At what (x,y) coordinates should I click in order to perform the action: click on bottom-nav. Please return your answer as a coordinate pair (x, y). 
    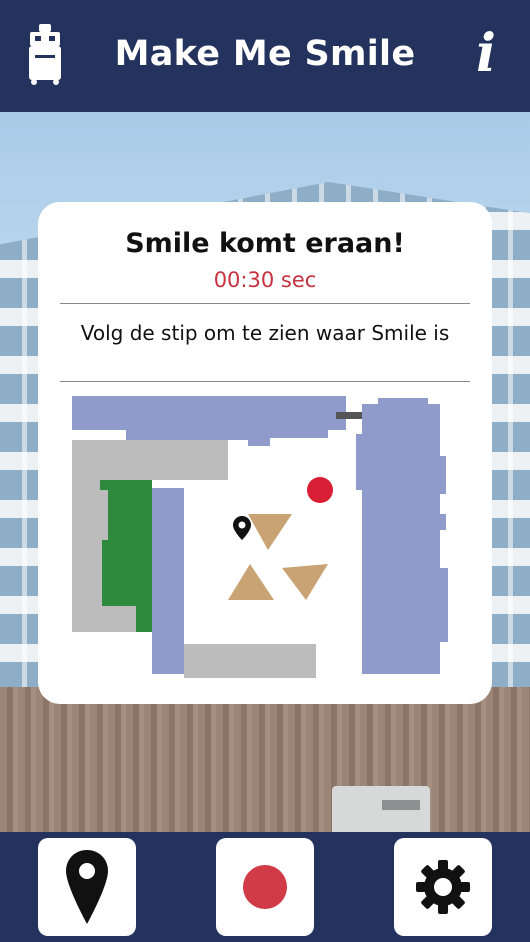
    Looking at the image, I should click on (265, 887).